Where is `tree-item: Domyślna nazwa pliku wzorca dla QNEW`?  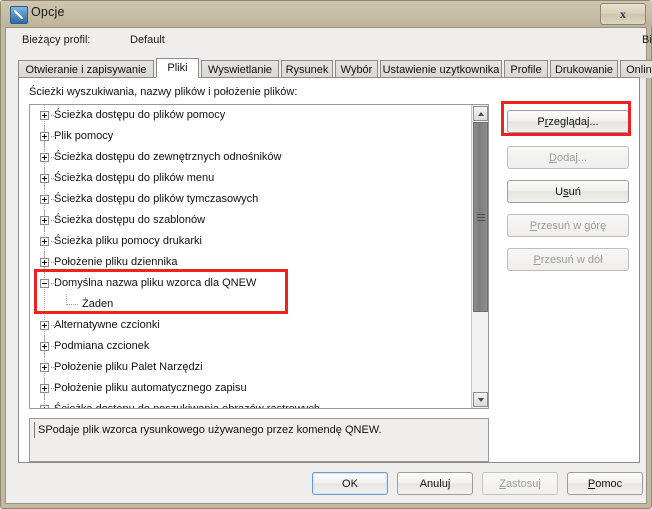
tree-item: Domyślna nazwa pliku wzorca dla QNEW is located at coordinates (250, 283).